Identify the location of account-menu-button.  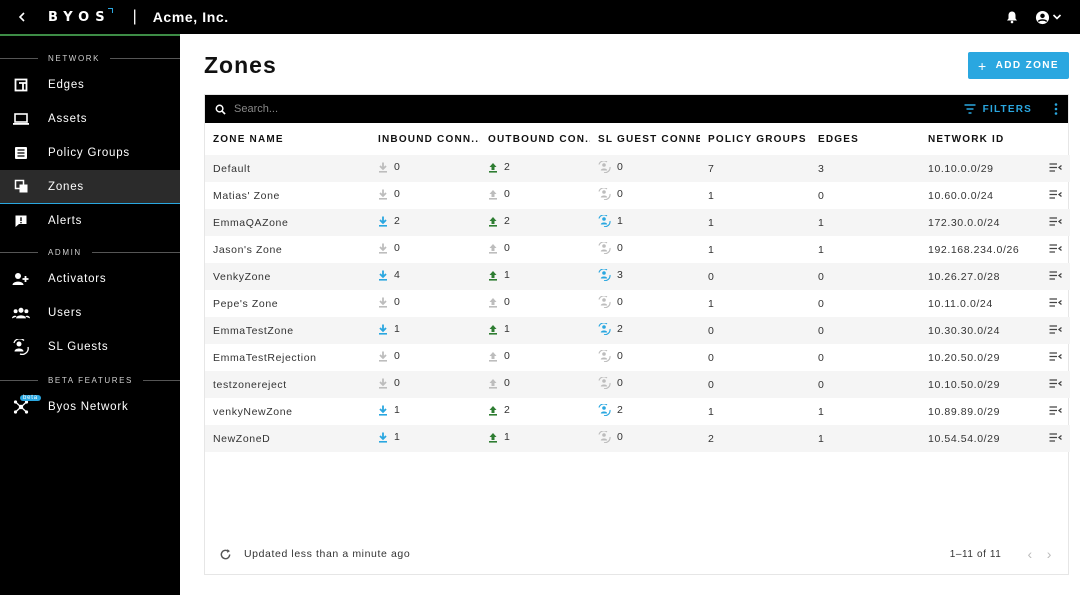
(1048, 17).